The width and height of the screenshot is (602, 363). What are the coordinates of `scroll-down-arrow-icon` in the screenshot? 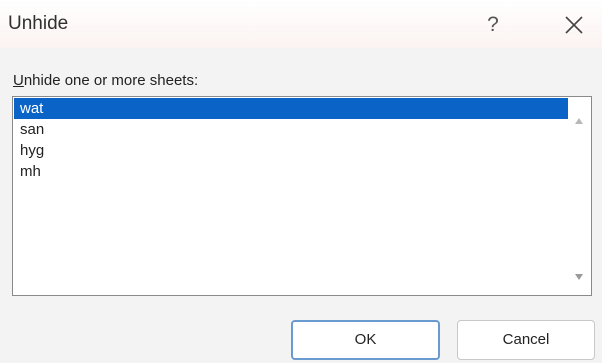 It's located at (579, 277).